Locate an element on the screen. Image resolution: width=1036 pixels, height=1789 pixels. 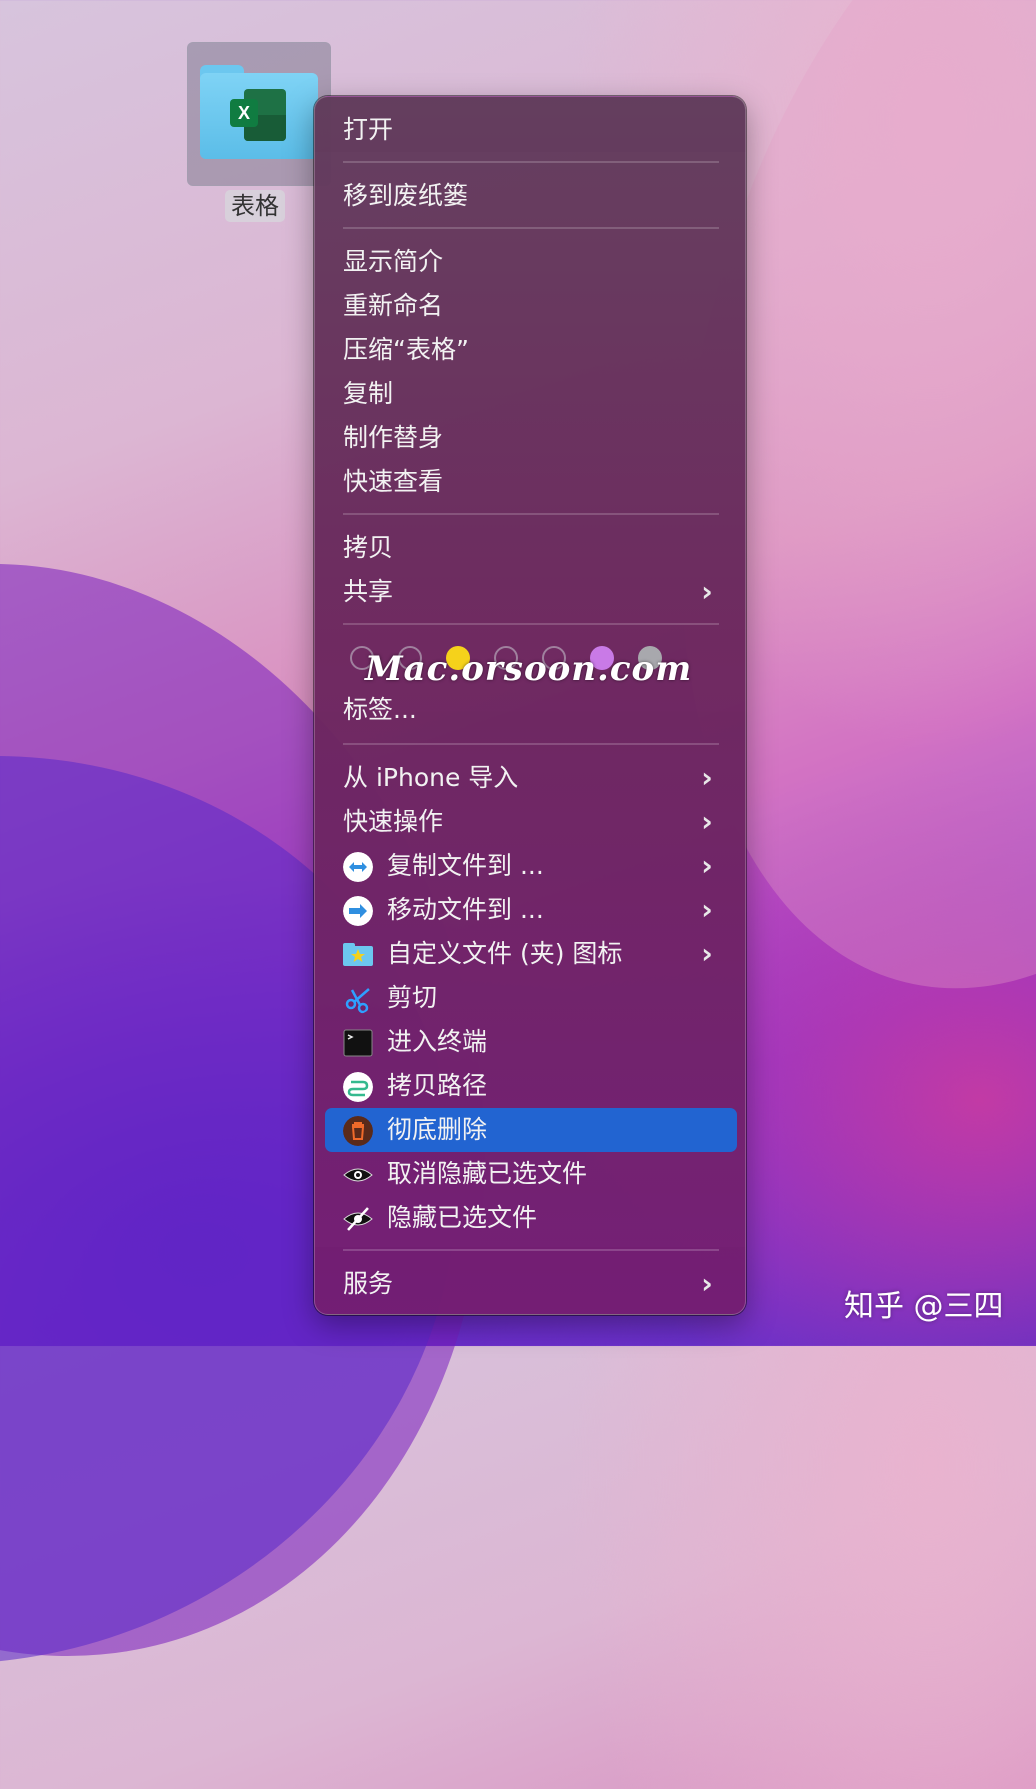
scissors-icon is located at coordinates (357, 1001).